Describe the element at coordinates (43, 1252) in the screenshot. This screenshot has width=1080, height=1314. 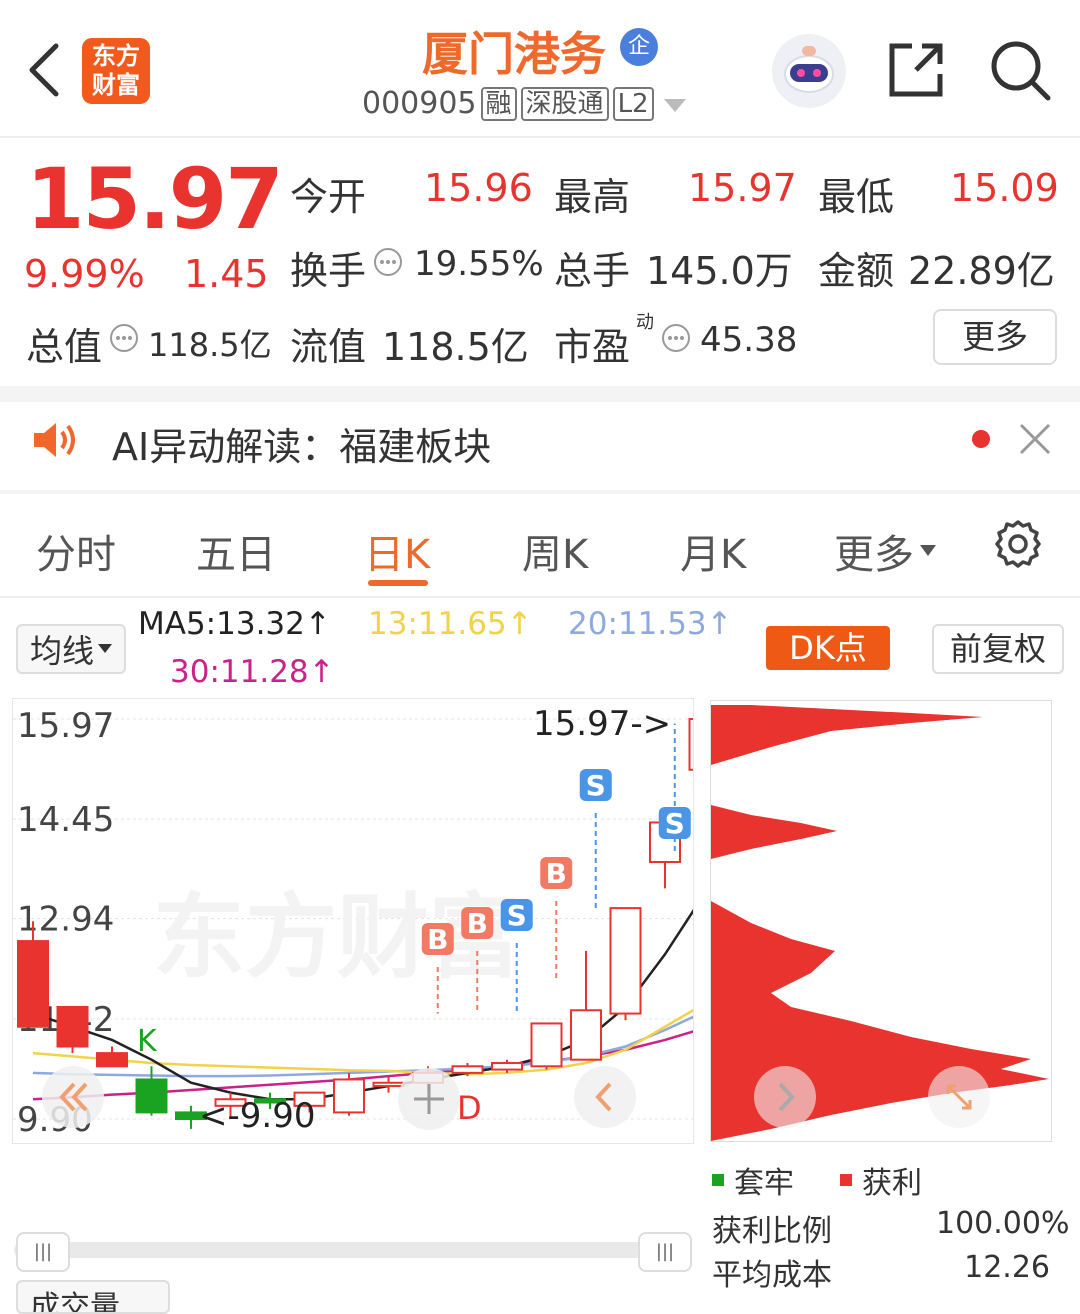
I see `range-handle-left: |||` at that location.